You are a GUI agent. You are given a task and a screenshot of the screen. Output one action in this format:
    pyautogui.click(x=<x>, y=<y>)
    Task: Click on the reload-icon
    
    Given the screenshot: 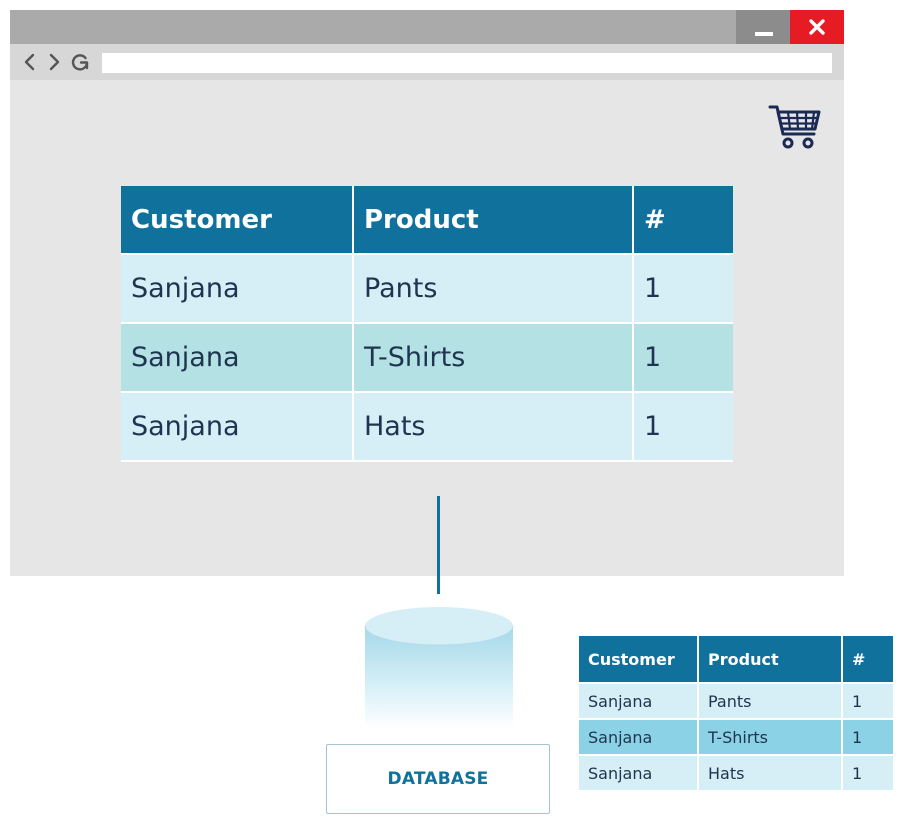 What is the action you would take?
    pyautogui.click(x=80, y=62)
    